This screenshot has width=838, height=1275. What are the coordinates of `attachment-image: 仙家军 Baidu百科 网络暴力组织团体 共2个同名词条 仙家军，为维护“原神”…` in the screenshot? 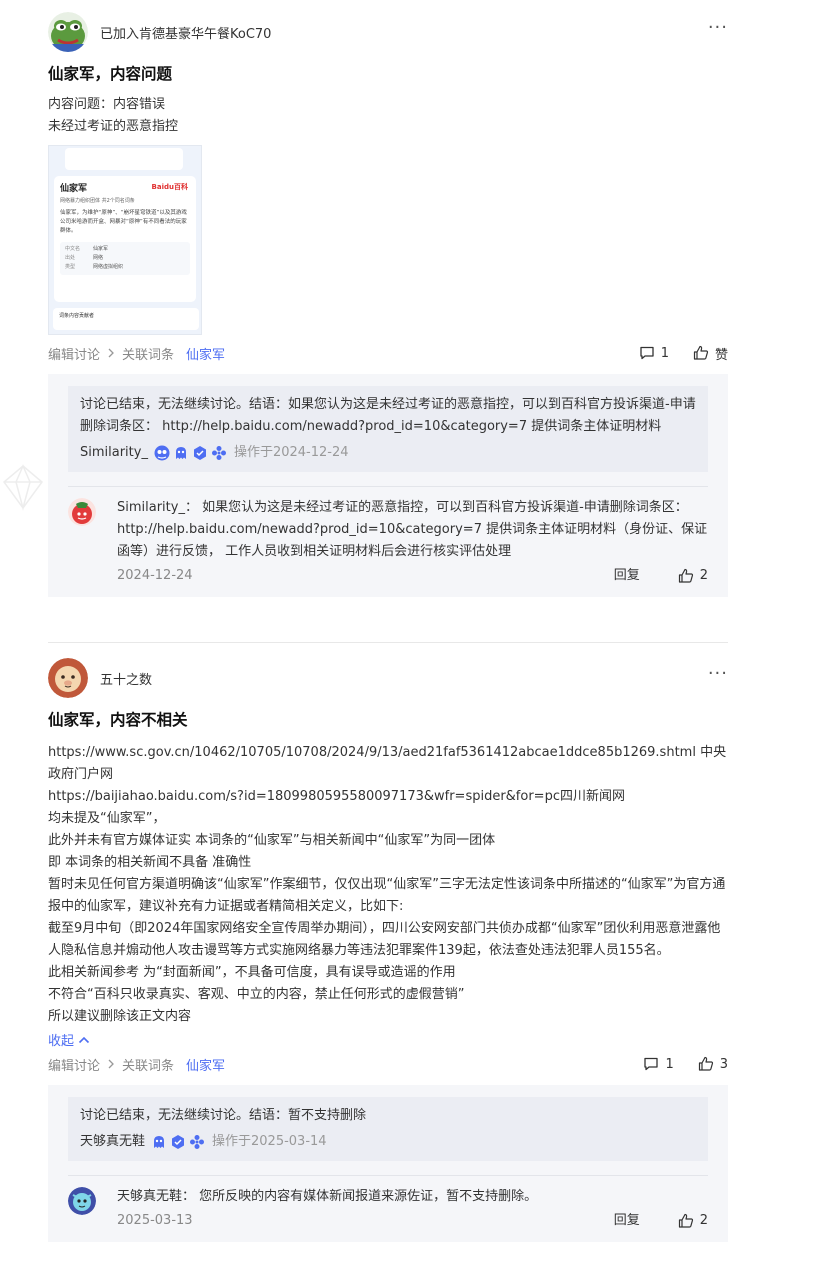 It's located at (125, 240).